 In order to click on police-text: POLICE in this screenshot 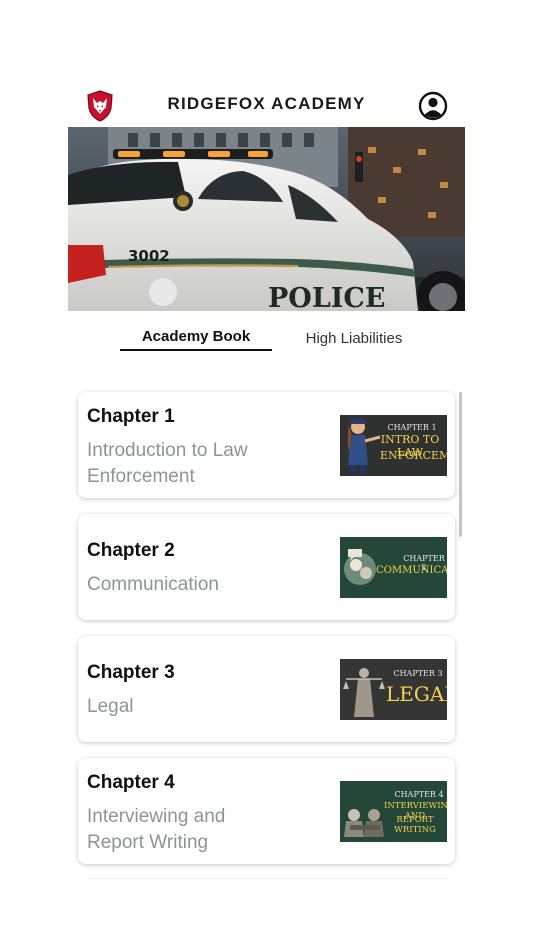, I will do `click(327, 297)`.